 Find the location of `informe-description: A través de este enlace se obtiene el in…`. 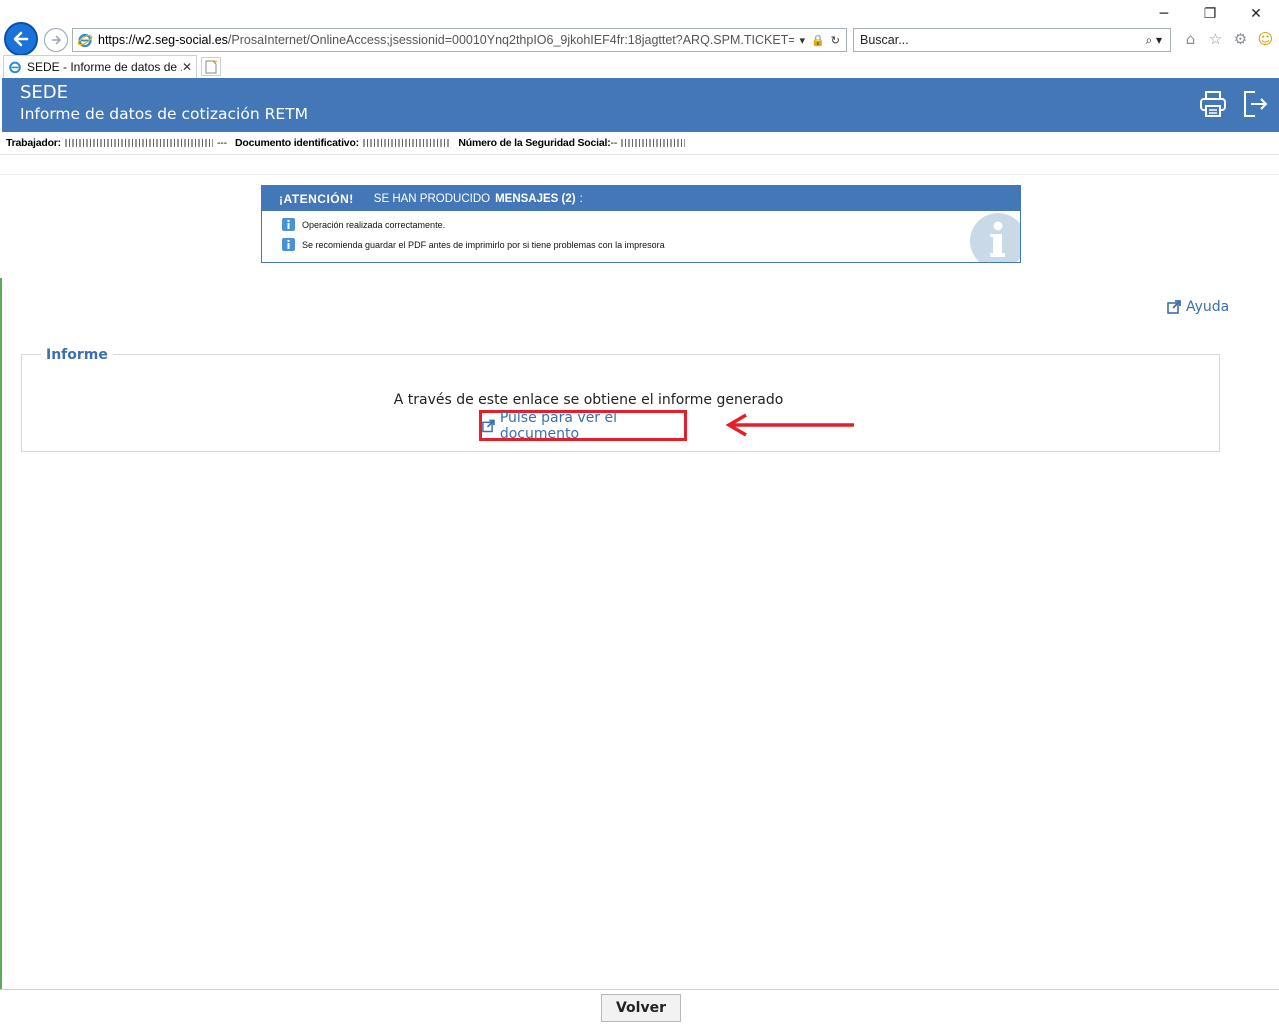

informe-description: A través de este enlace se obtiene el in… is located at coordinates (588, 400).